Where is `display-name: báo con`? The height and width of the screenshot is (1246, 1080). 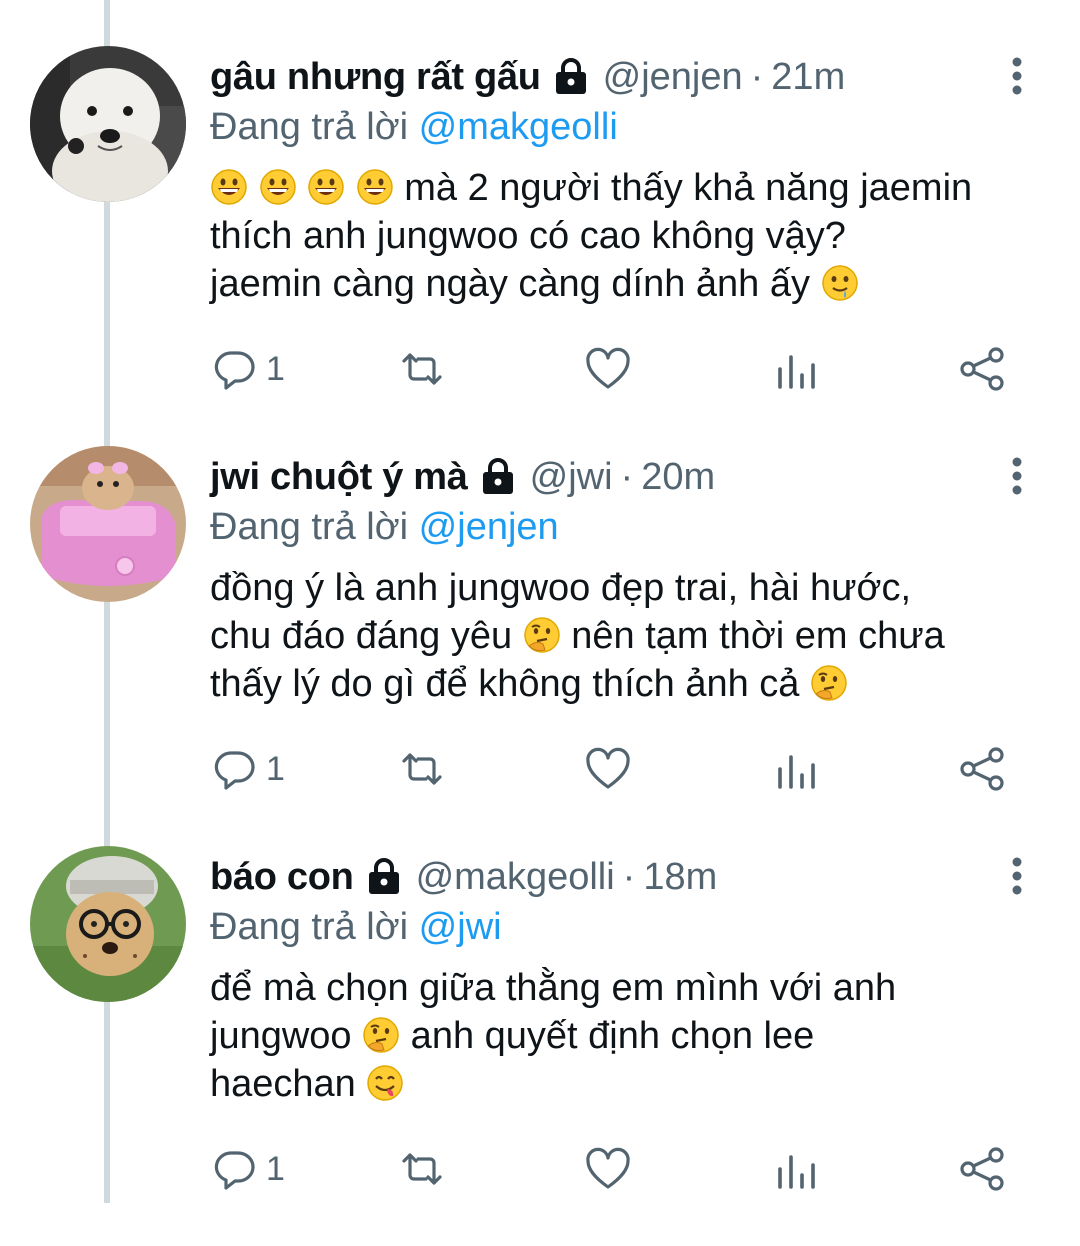 display-name: báo con is located at coordinates (282, 877).